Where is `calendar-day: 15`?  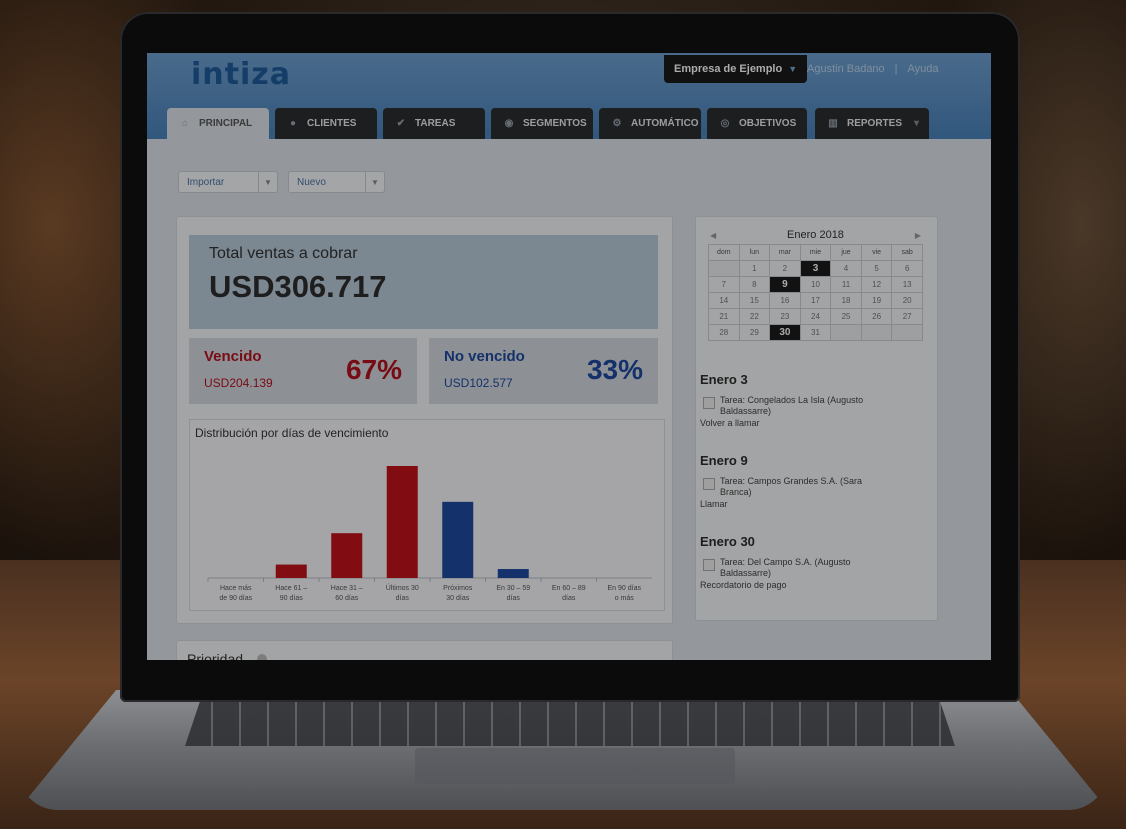
calendar-day: 15 is located at coordinates (754, 300).